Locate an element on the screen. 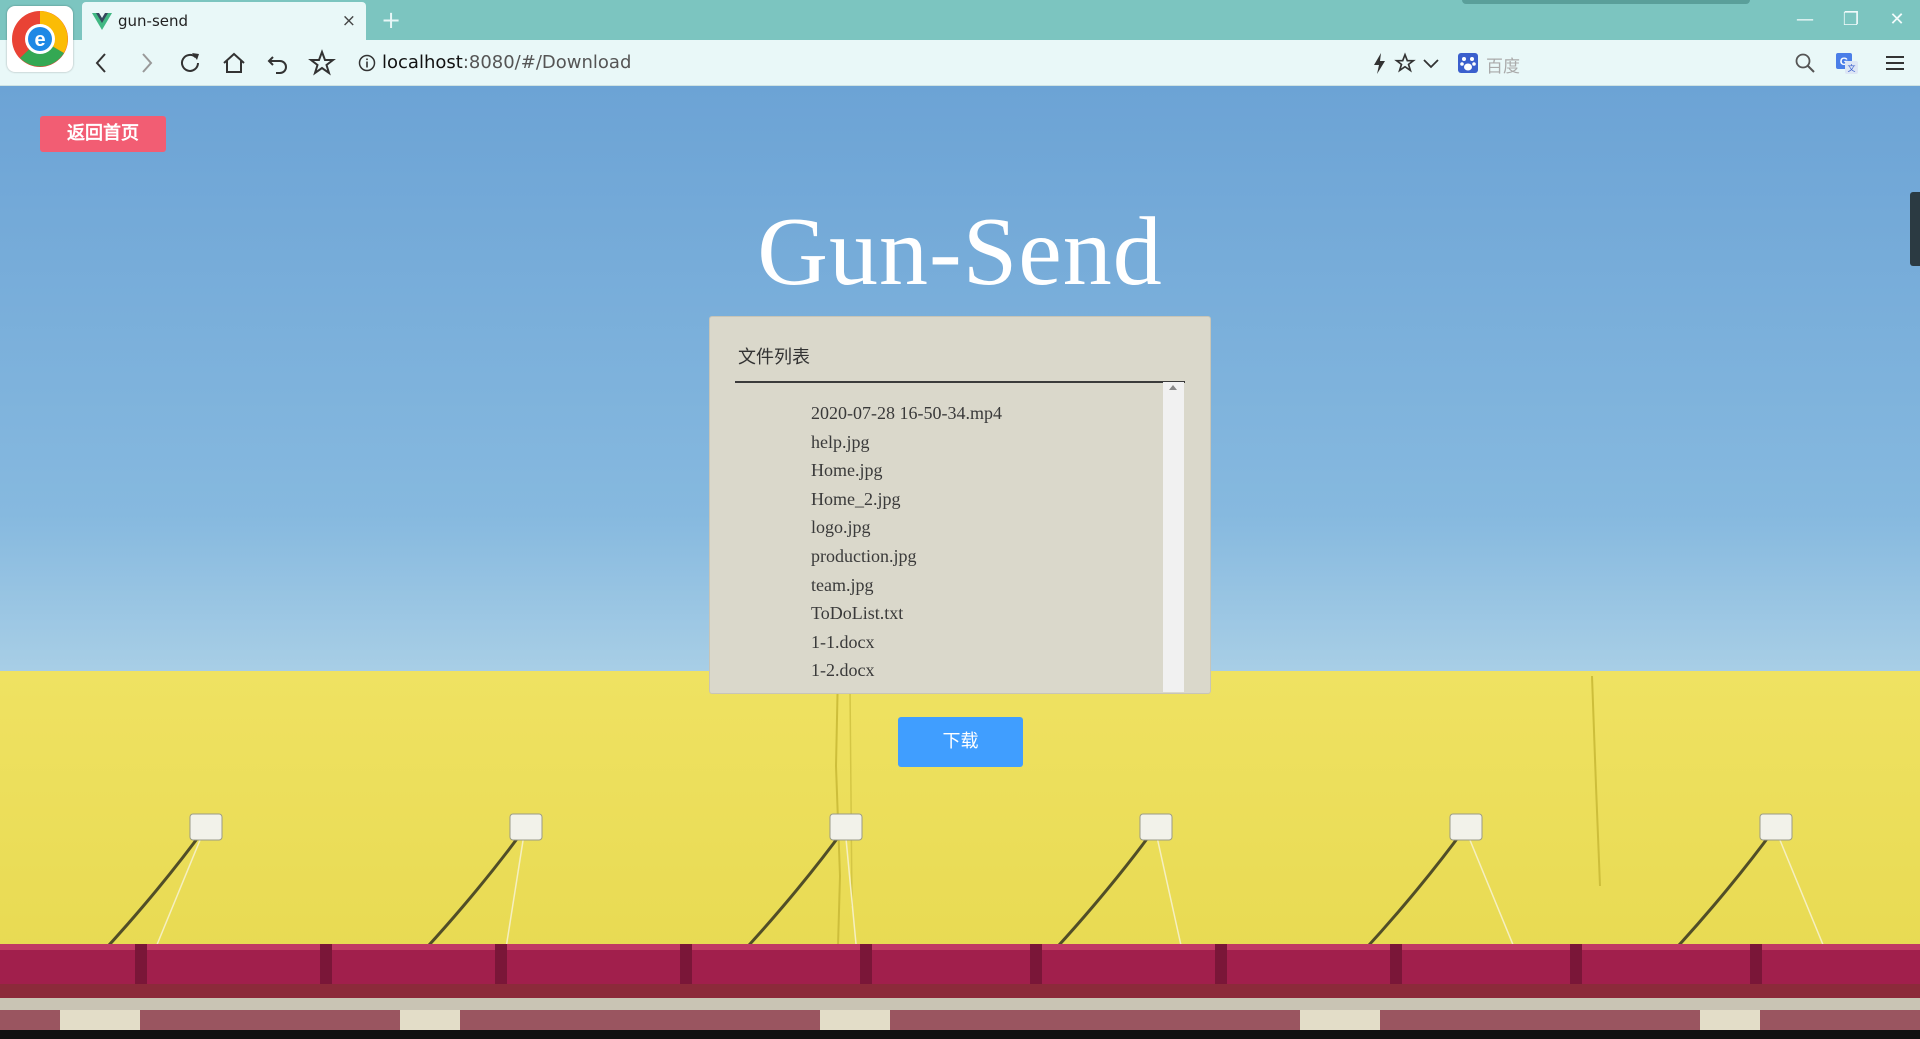 This screenshot has width=1920, height=1039. search-box: 百度 is located at coordinates (1642, 63).